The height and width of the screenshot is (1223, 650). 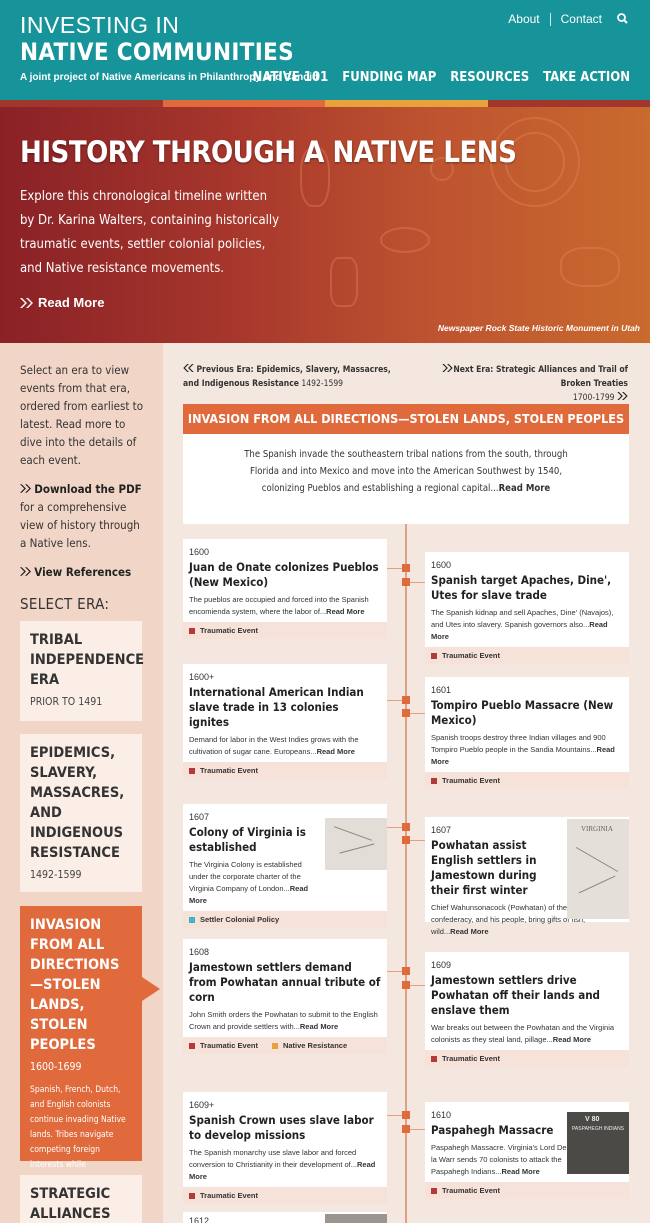 I want to click on event-year: 1600+, so click(x=202, y=677).